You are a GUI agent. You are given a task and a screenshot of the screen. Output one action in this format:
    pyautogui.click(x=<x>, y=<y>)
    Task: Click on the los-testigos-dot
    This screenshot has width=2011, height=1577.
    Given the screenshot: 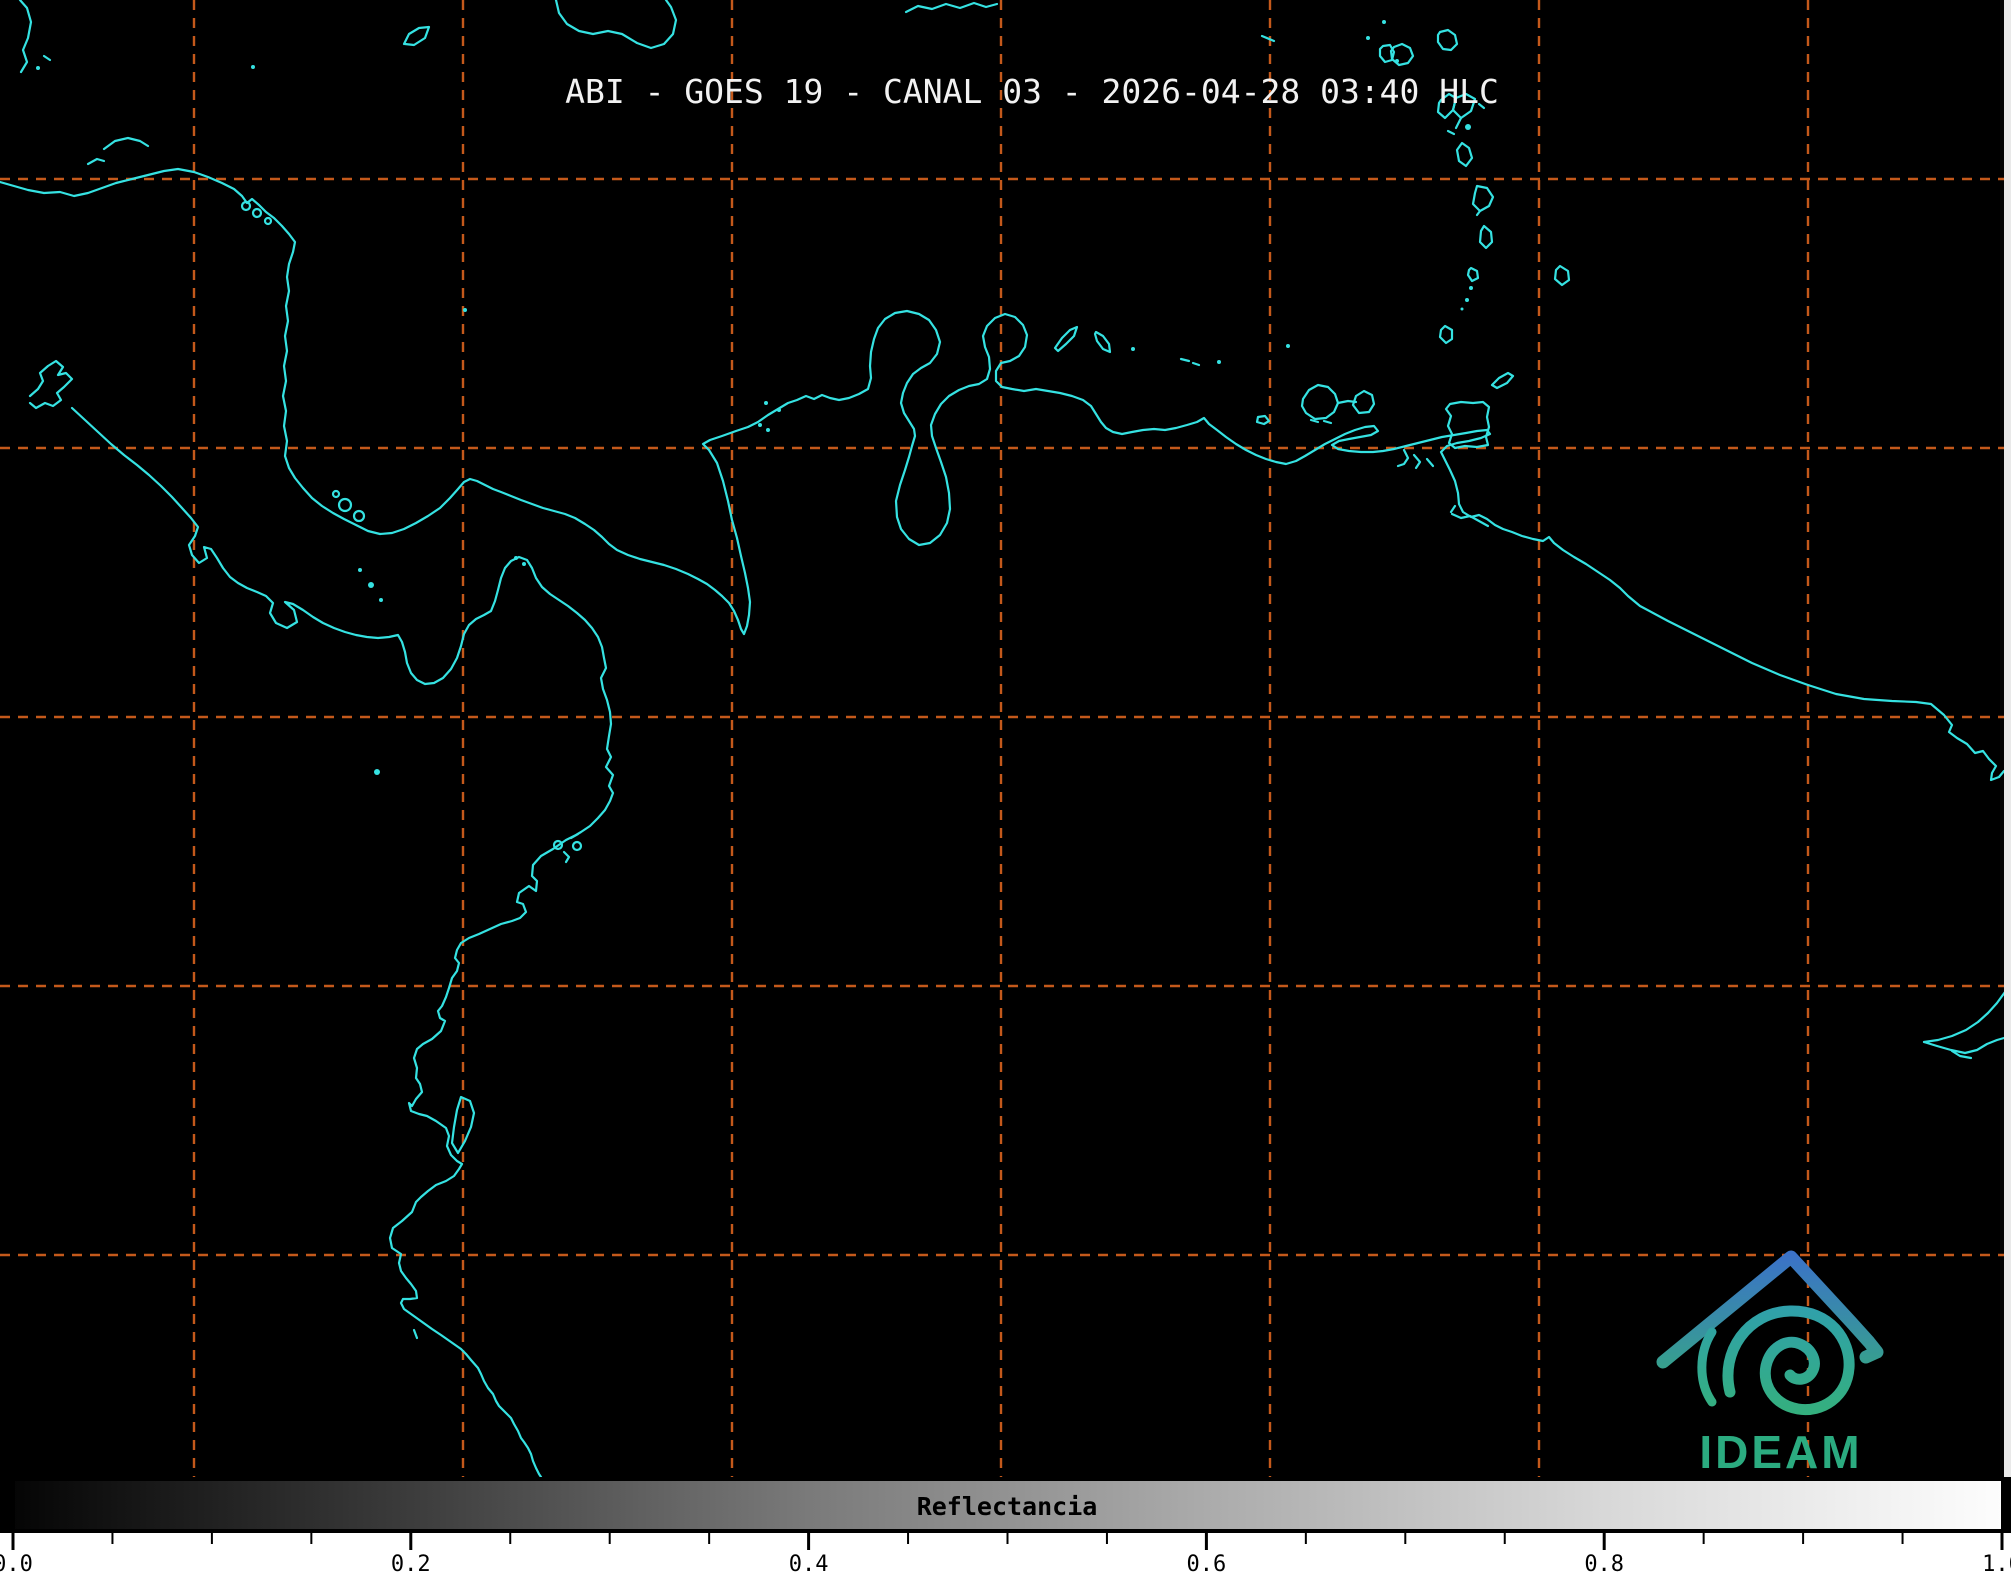 What is the action you would take?
    pyautogui.click(x=1288, y=346)
    